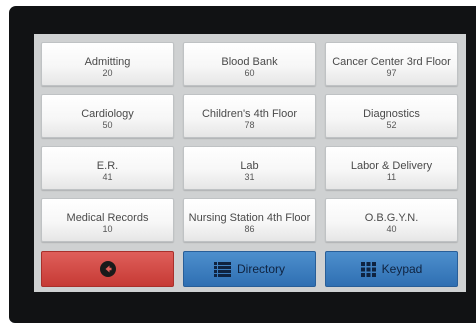  What do you see at coordinates (391, 229) in the screenshot?
I see `dept-number: 40` at bounding box center [391, 229].